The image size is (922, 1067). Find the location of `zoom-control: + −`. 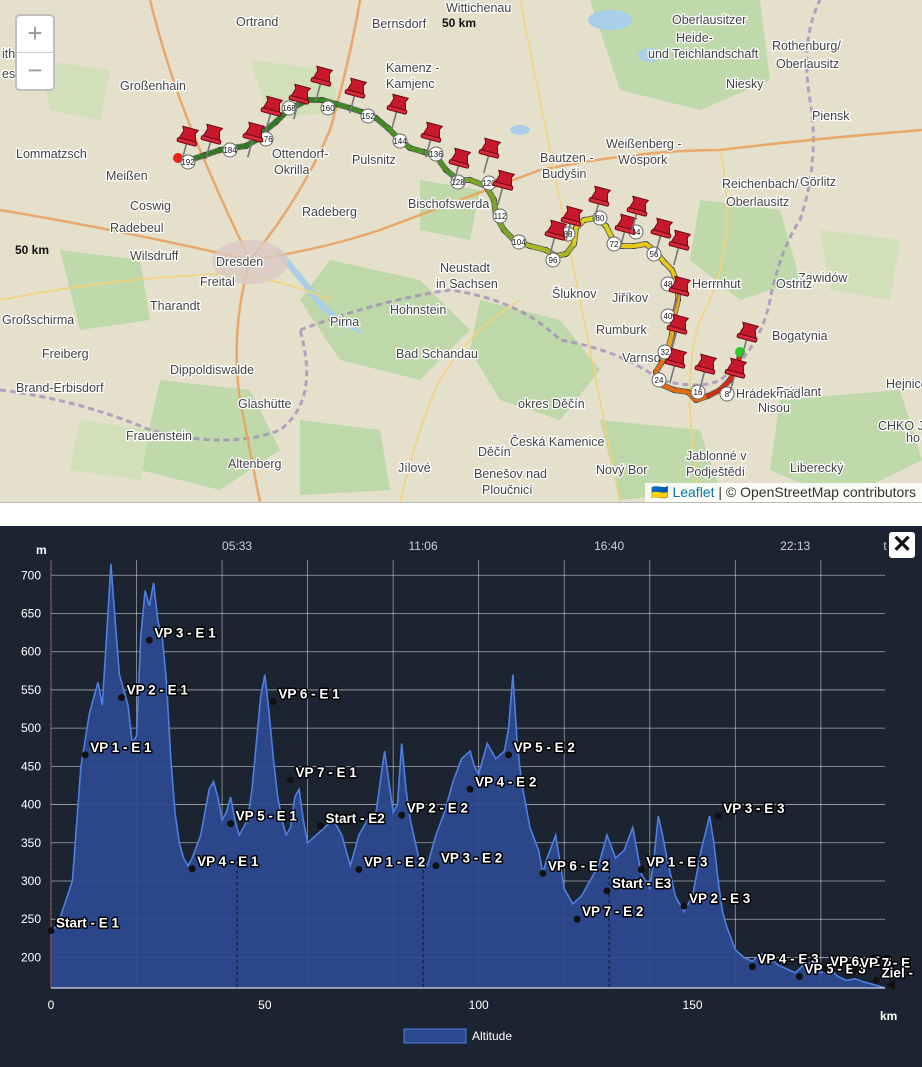

zoom-control: + − is located at coordinates (35, 52).